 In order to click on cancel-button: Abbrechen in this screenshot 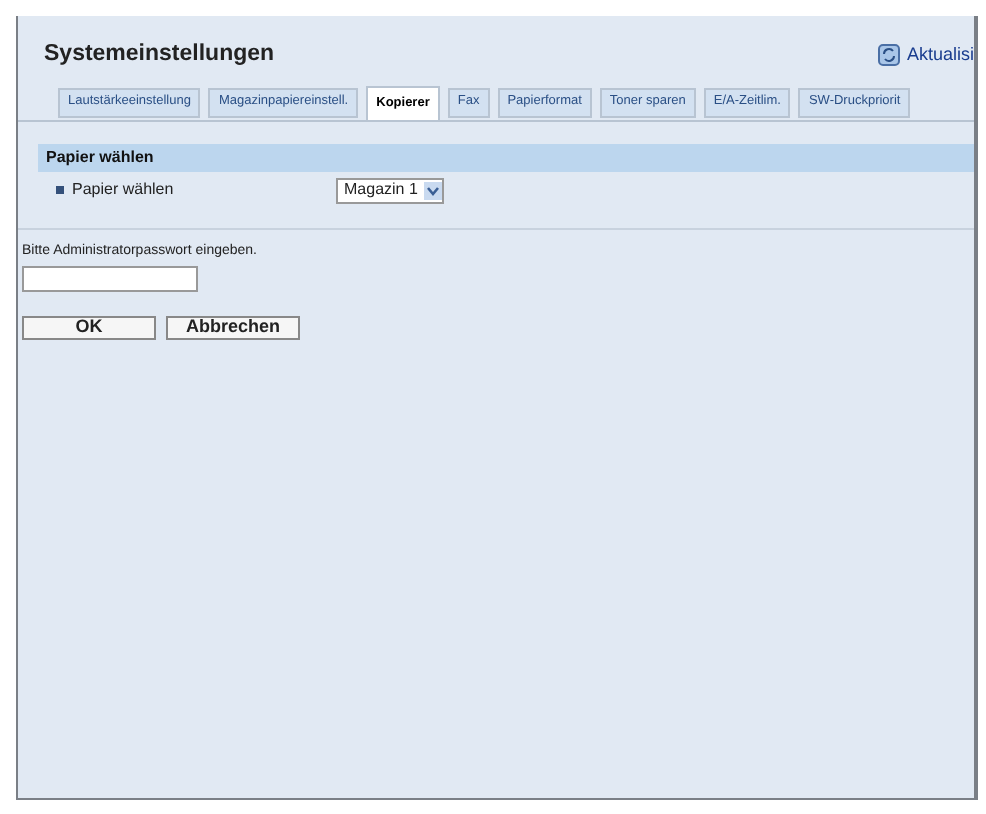, I will do `click(233, 327)`.